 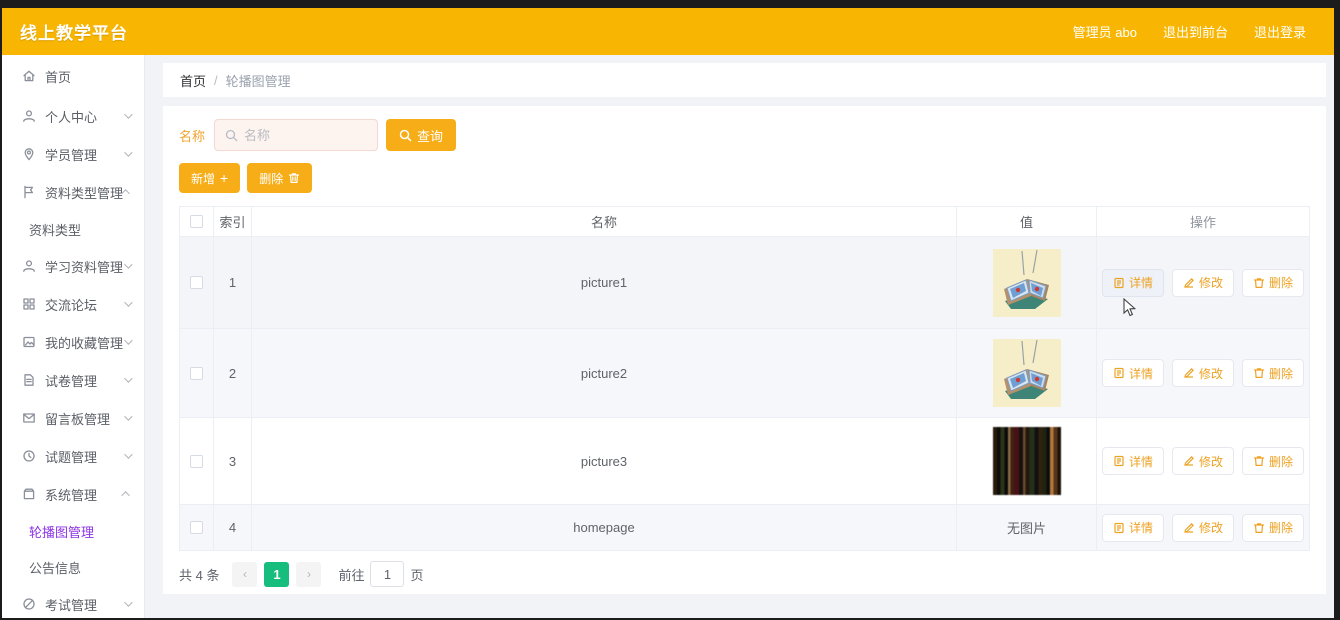 I want to click on prev-page-button: ‹, so click(x=245, y=574).